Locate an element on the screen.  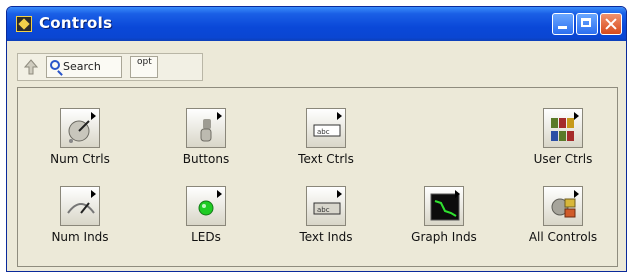
maximize-button is located at coordinates (587, 24).